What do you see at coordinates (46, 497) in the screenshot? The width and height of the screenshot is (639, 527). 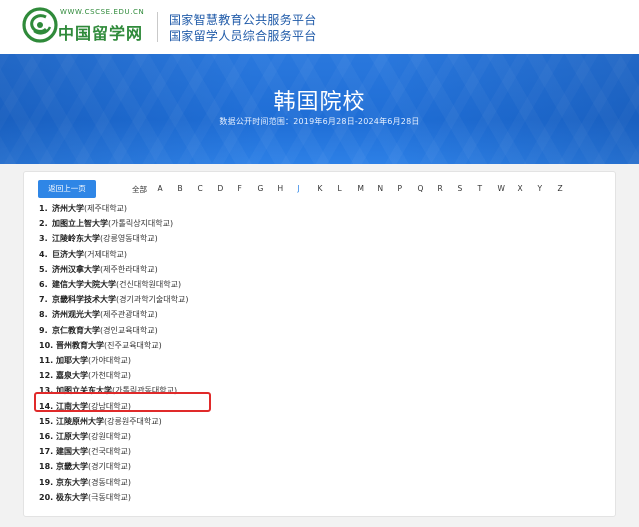 I see `item-number: 20.` at bounding box center [46, 497].